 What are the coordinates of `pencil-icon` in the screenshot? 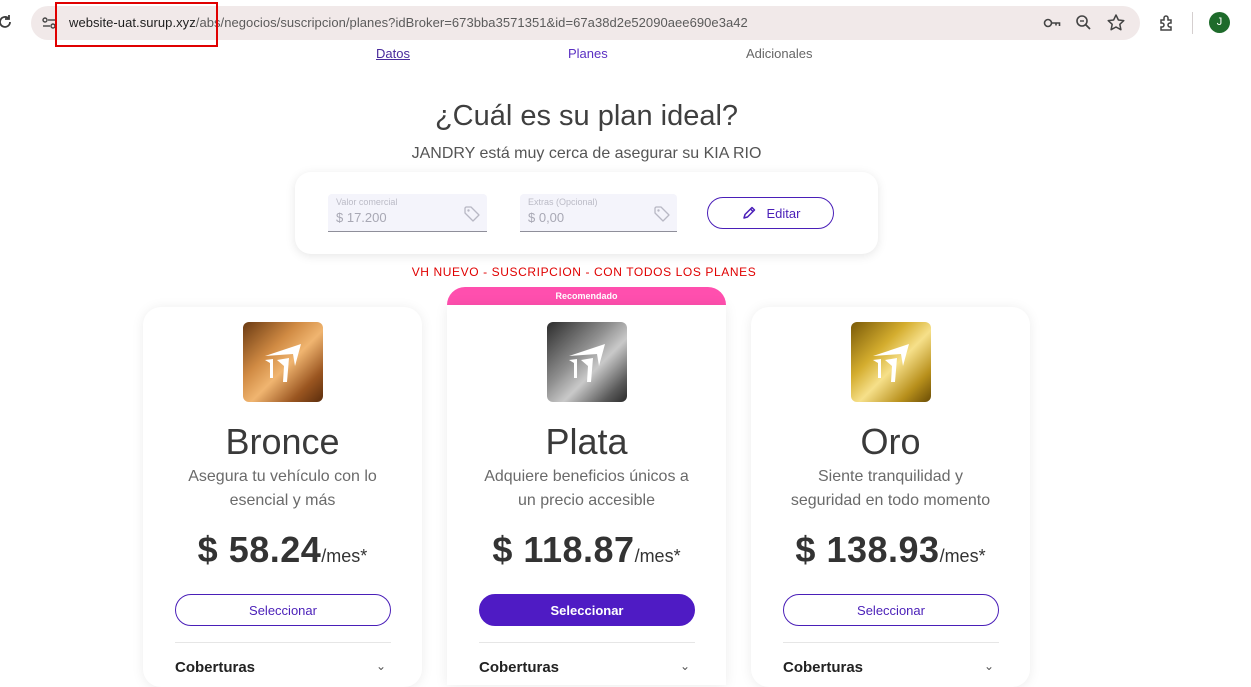 It's located at (748, 212).